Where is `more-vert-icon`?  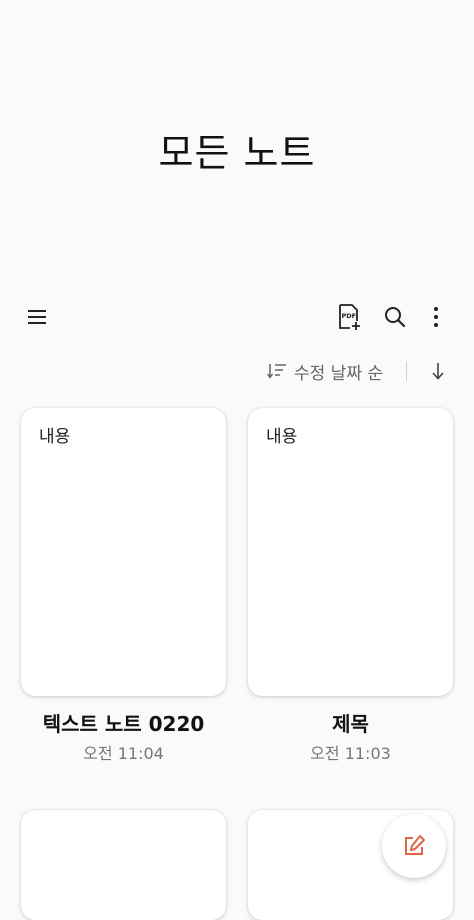 more-vert-icon is located at coordinates (436, 317).